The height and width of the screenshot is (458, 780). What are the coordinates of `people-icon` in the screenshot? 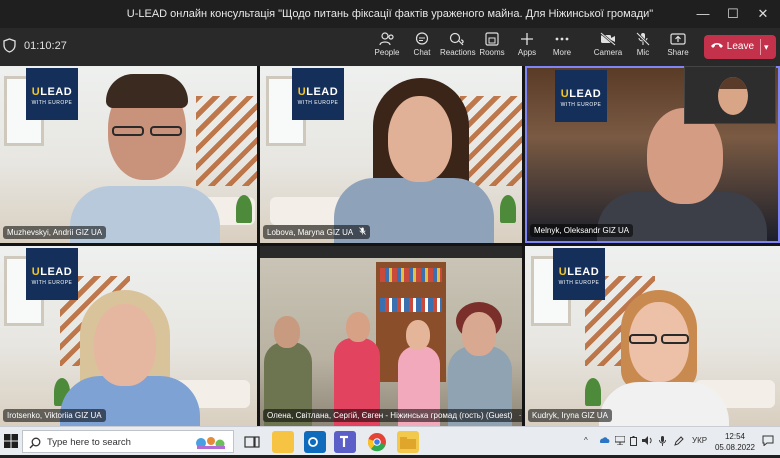 It's located at (387, 39).